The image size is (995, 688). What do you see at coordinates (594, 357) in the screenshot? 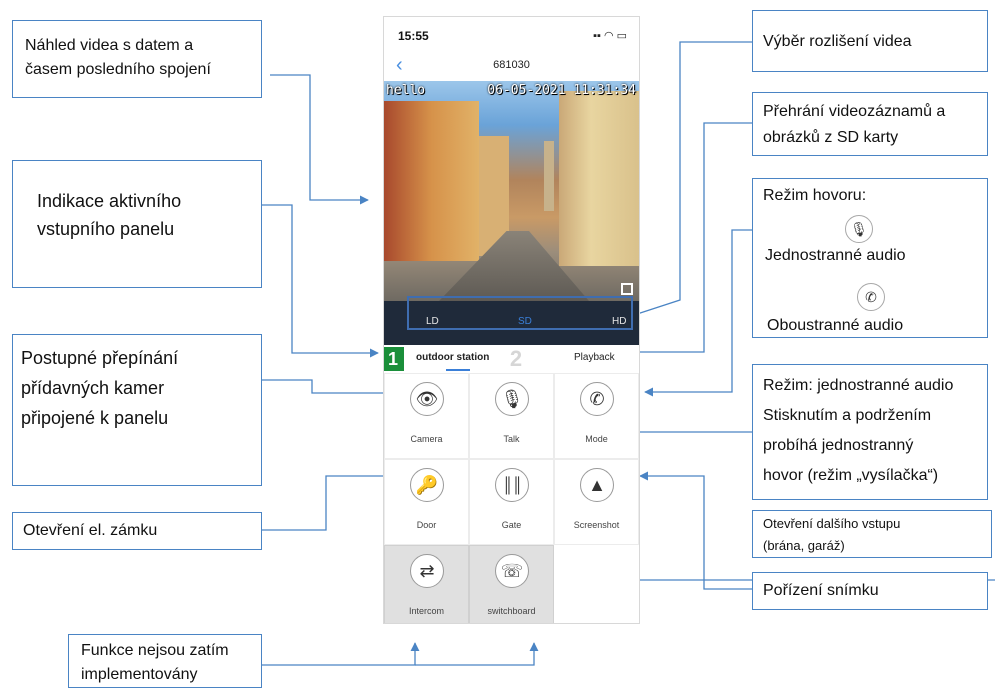
I see `tab-playback: Playback` at bounding box center [594, 357].